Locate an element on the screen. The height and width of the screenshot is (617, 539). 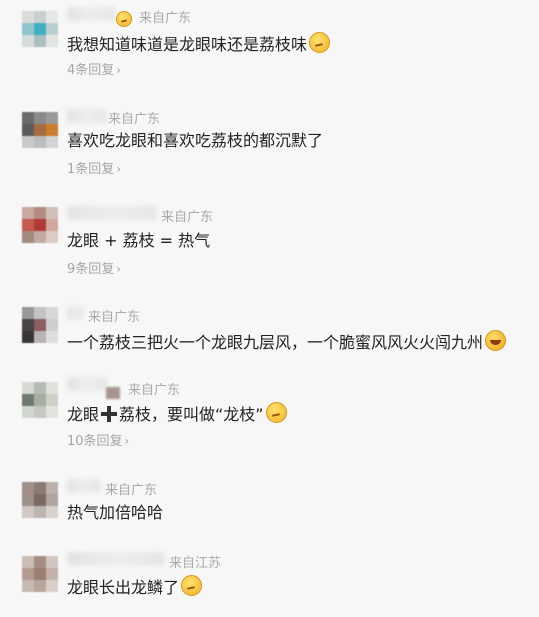
comment-text: 一个荔枝三把火一个龙眼九层风，一个脆蜜风风火火闯九州 is located at coordinates (287, 342).